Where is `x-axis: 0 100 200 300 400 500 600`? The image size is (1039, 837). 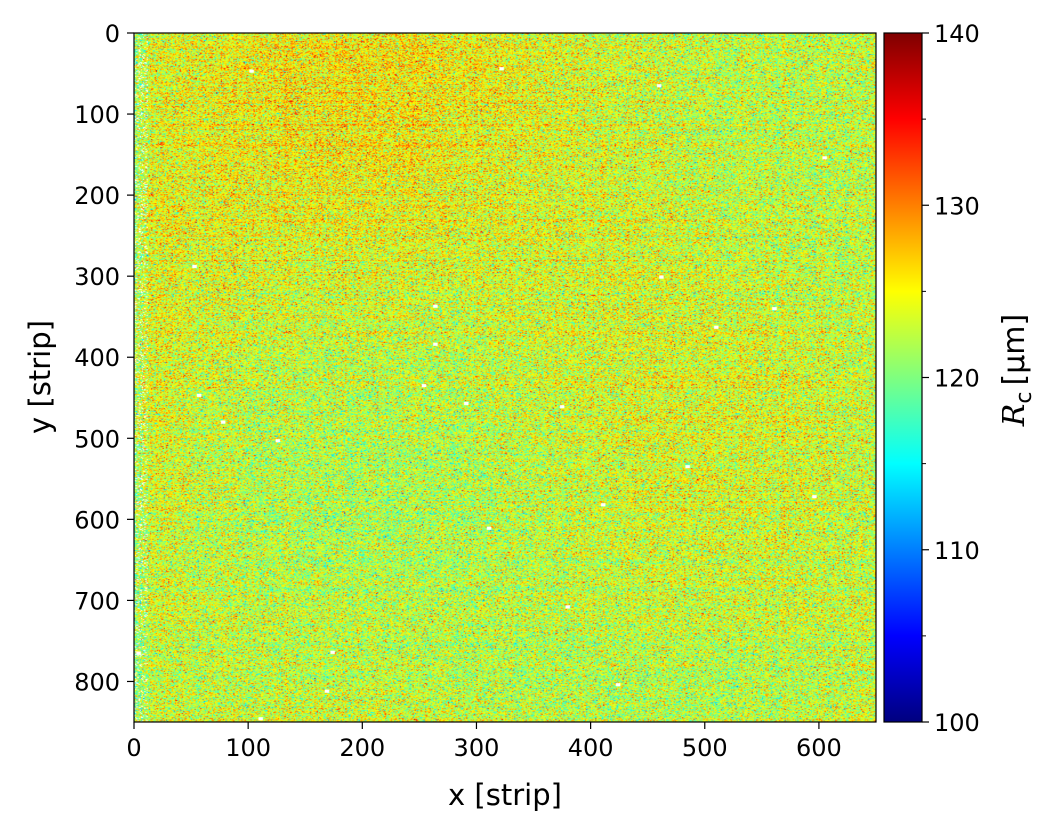 x-axis: 0 100 200 300 400 500 600 is located at coordinates (484, 742).